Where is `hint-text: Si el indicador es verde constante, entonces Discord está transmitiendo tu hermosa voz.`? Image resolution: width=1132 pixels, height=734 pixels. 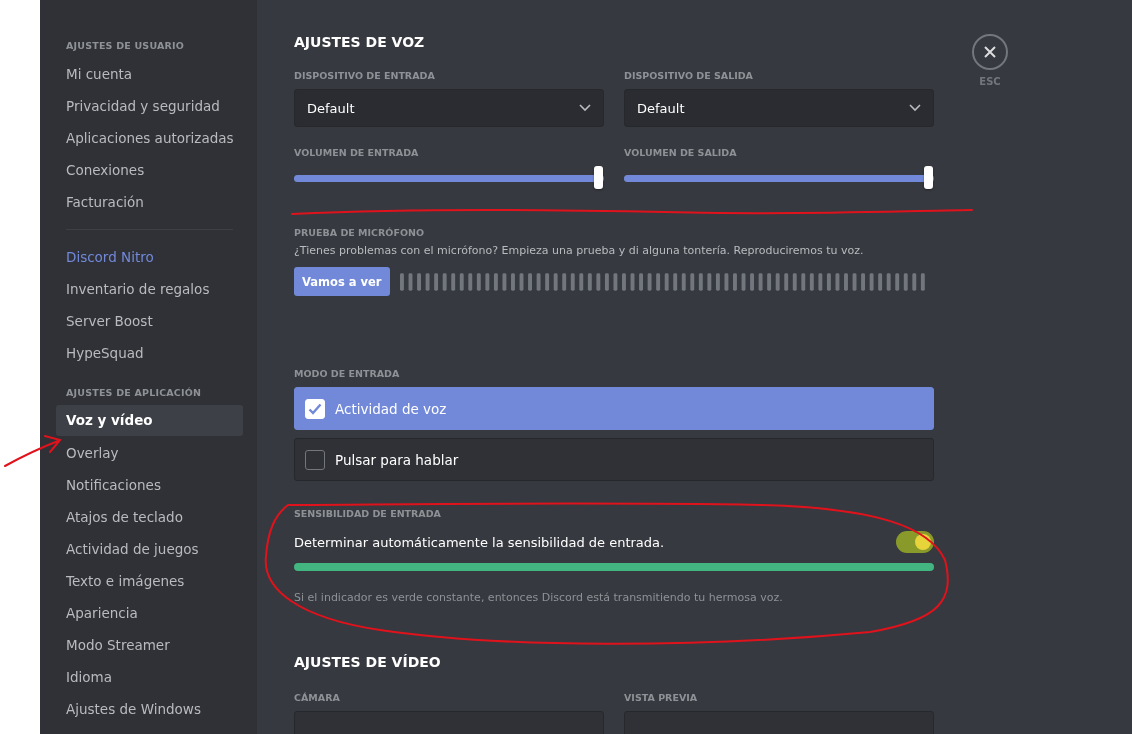
hint-text: Si el indicador es verde constante, entonces Discord está transmitiendo tu hermosa voz. is located at coordinates (539, 597).